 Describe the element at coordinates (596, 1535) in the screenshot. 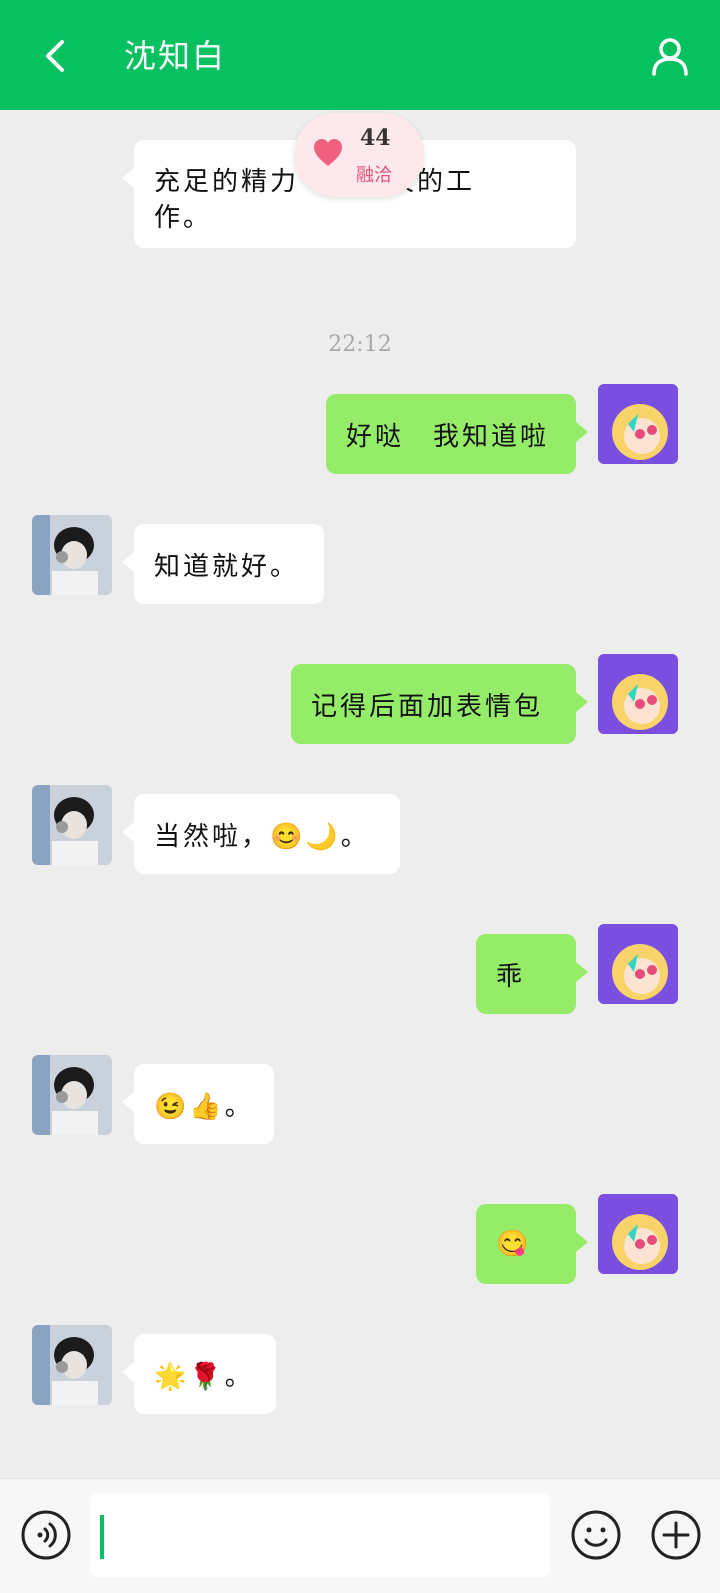

I see `smiley-icon` at that location.